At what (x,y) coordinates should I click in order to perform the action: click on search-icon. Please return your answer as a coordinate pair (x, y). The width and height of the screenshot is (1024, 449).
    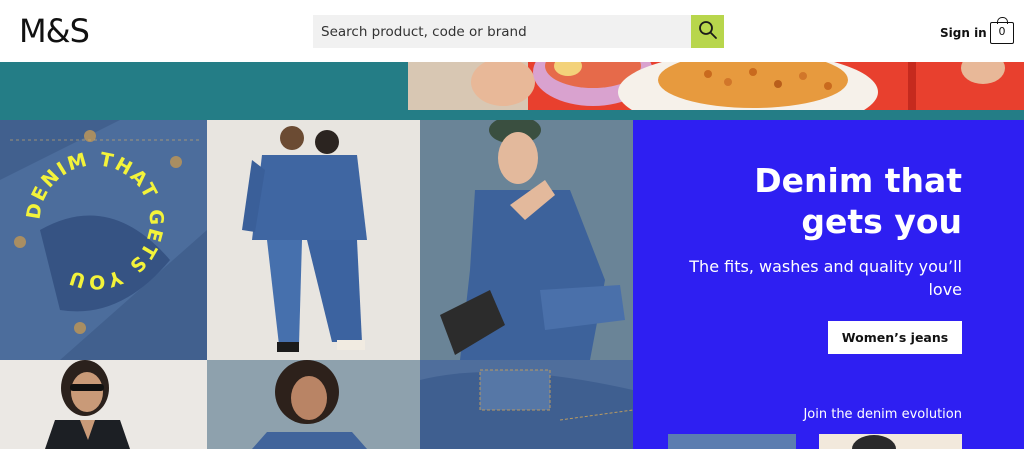
    Looking at the image, I should click on (708, 31).